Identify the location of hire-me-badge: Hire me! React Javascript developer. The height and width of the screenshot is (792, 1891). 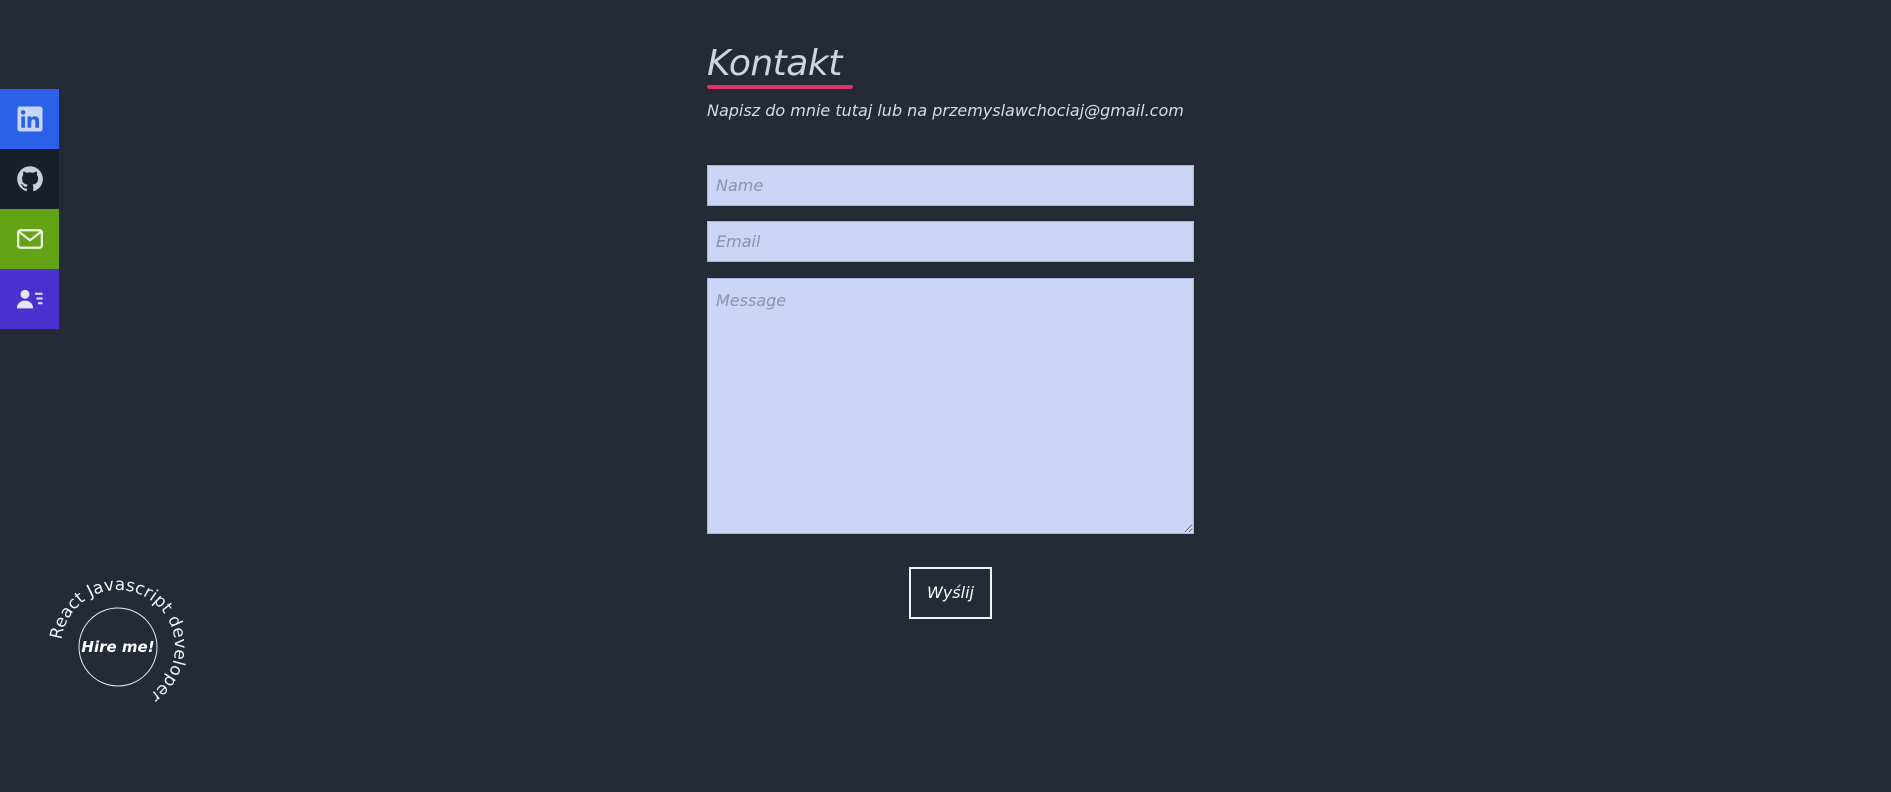
(119, 644).